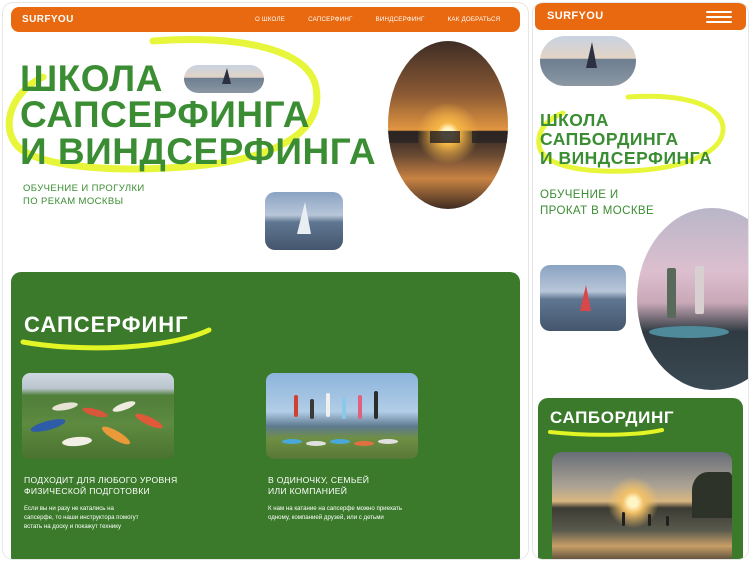  I want to click on hero-subtitle-line: ОБУЧЕНИЕ И, so click(579, 195).